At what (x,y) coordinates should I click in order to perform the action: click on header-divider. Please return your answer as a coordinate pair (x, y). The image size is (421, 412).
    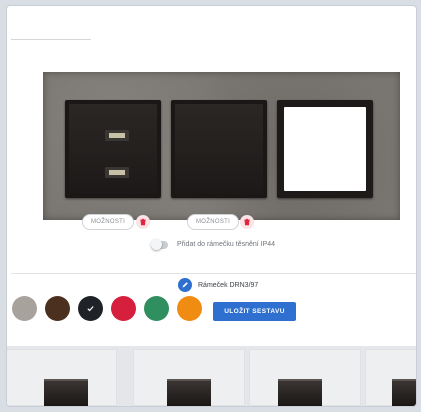
    Looking at the image, I should click on (51, 39).